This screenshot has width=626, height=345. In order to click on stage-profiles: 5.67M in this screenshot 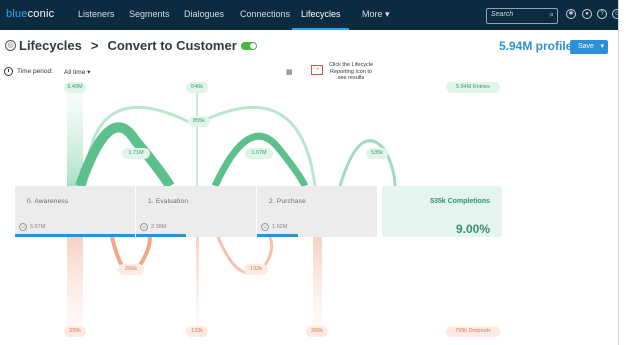, I will do `click(38, 227)`.